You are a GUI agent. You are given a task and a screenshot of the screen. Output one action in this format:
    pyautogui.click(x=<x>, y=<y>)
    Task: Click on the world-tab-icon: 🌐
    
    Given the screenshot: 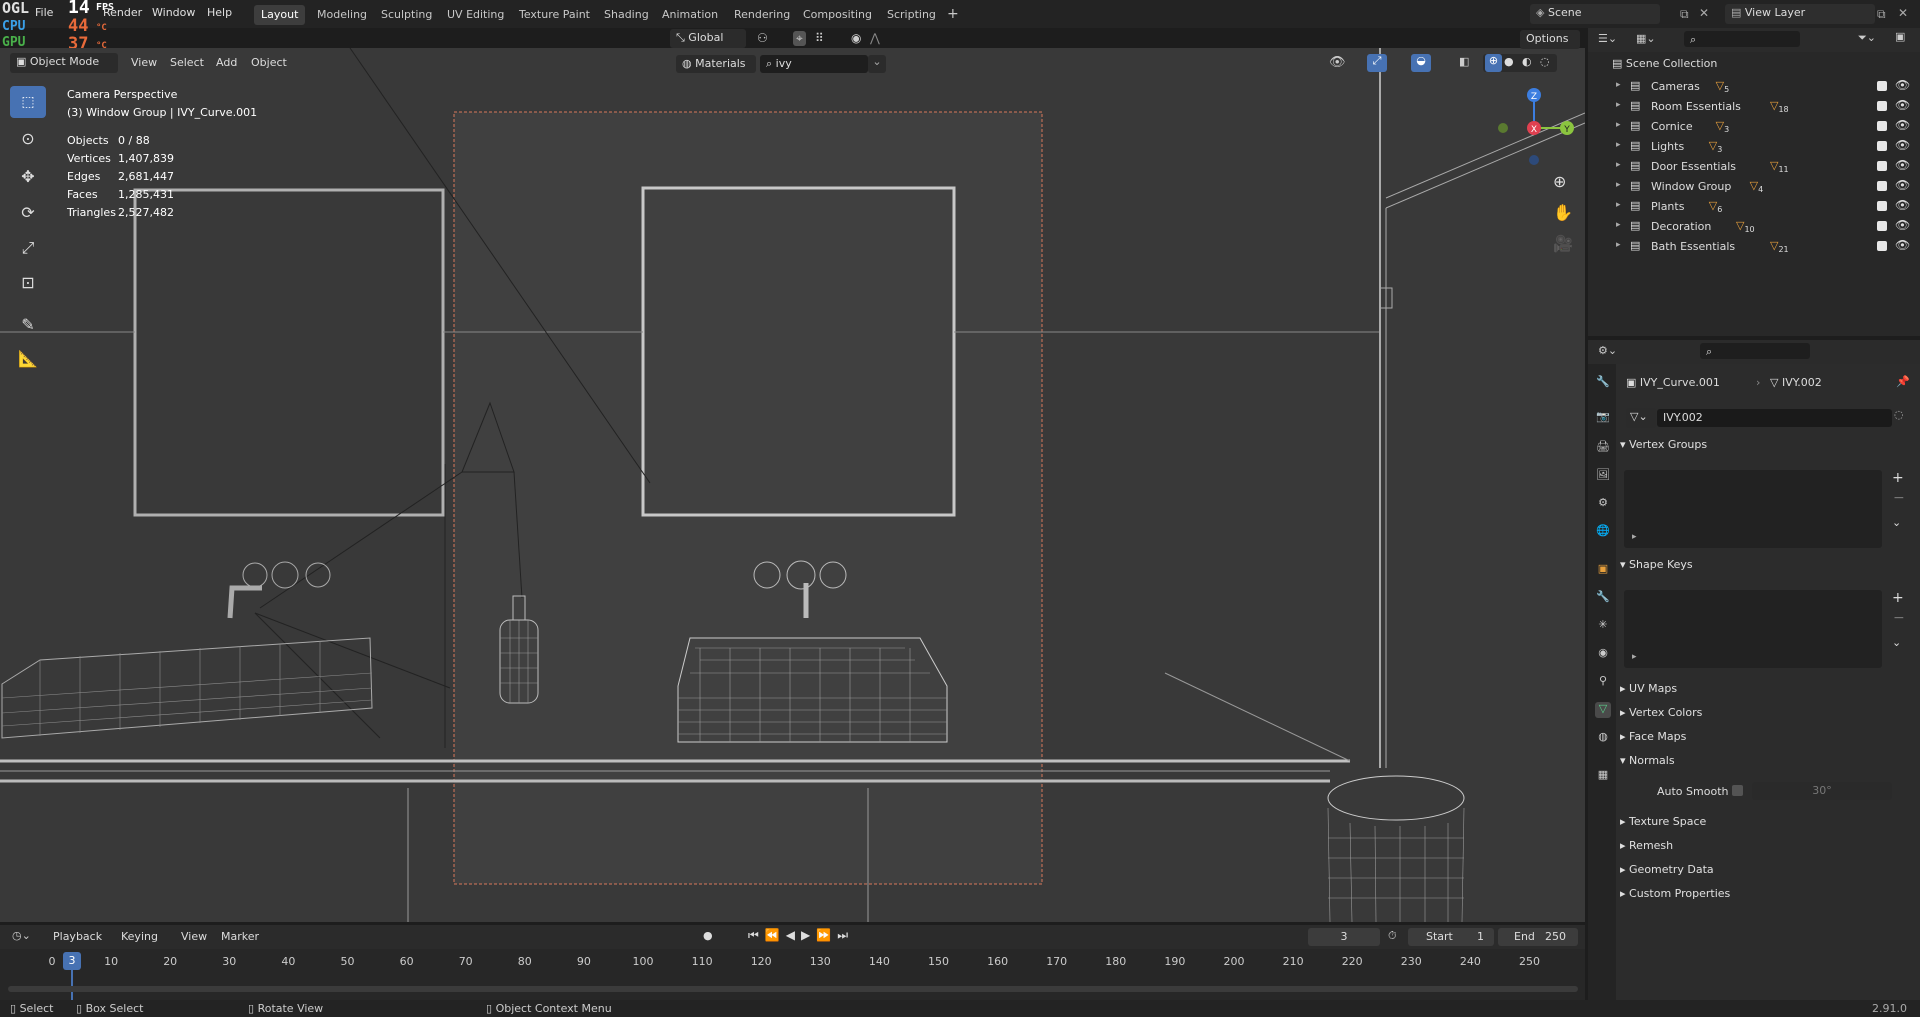 What is the action you would take?
    pyautogui.click(x=1603, y=532)
    